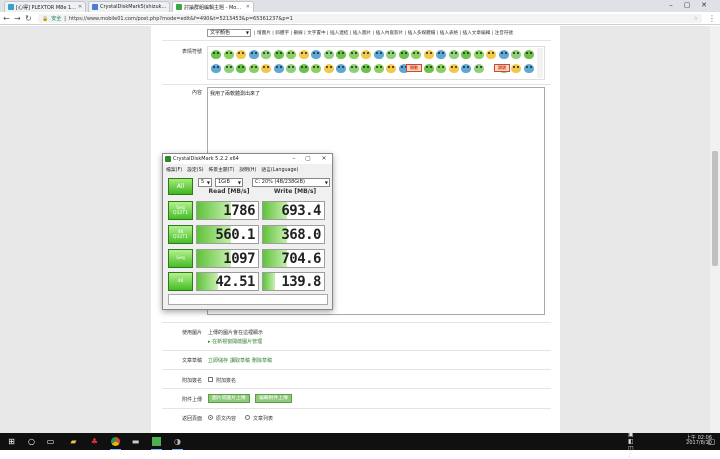 The height and width of the screenshot is (459, 720). I want to click on system-tray-icons: ⌃ ▣ ◧ ◫ ♪, so click(633, 441).